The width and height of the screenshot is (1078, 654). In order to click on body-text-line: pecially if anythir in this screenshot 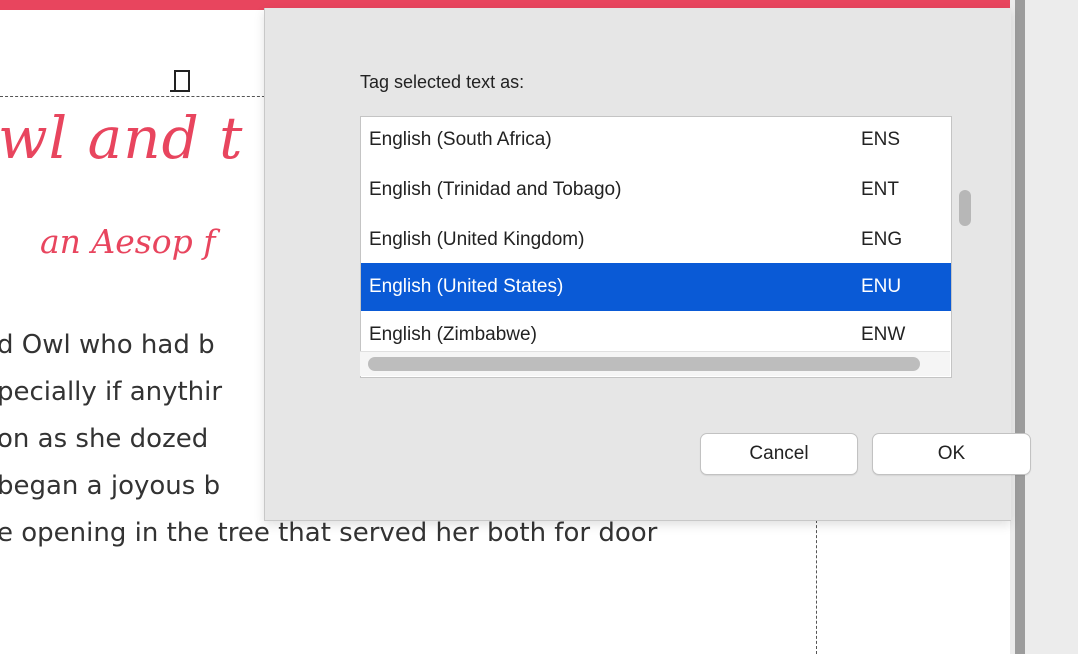, I will do `click(111, 392)`.